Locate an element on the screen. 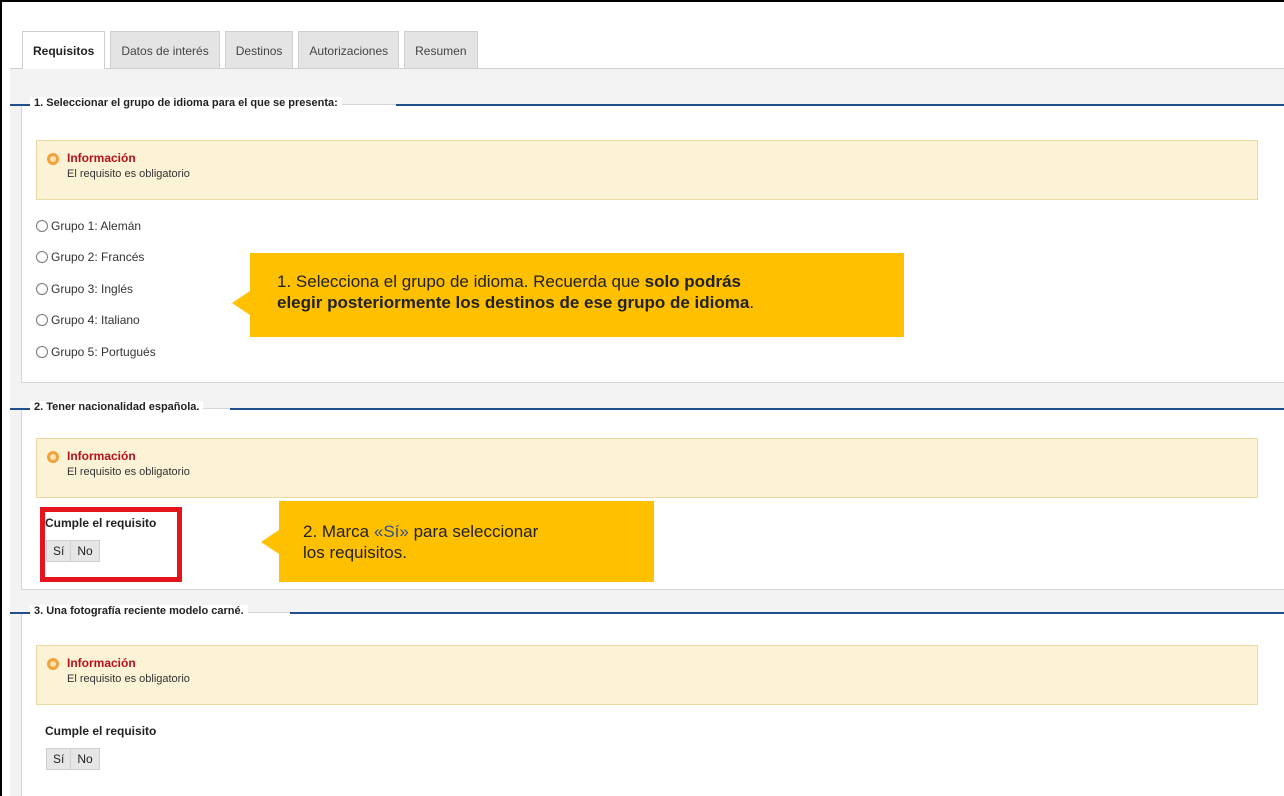  requirement-label: Cumple el requisito is located at coordinates (101, 731).